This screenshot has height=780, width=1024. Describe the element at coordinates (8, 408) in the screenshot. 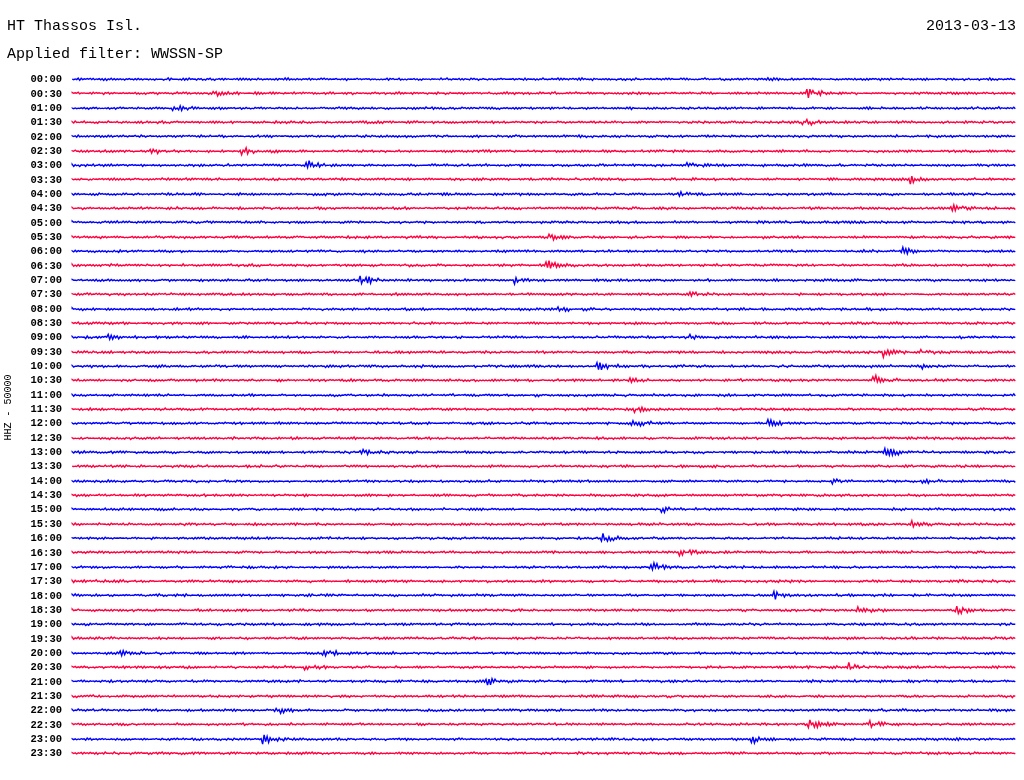

I see `axis-label: HHZ - 50000` at that location.